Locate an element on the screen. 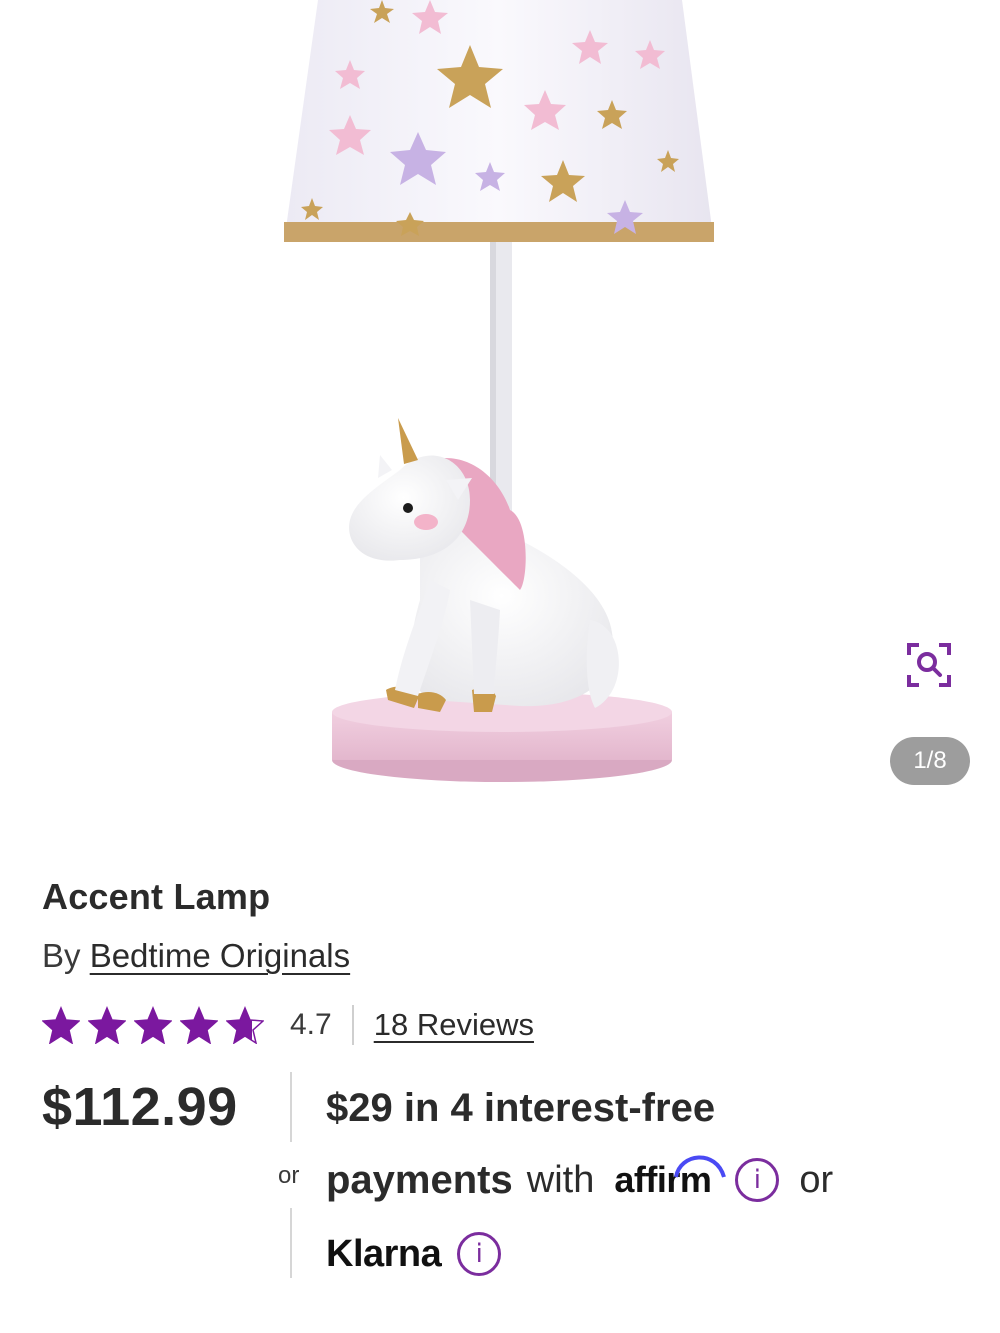  reviews-link: 18 Reviews is located at coordinates (454, 1025).